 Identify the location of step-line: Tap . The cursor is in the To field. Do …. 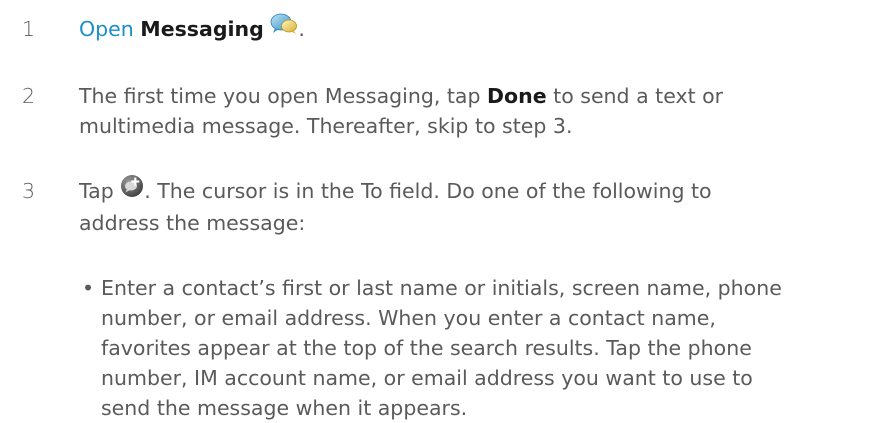
(459, 191).